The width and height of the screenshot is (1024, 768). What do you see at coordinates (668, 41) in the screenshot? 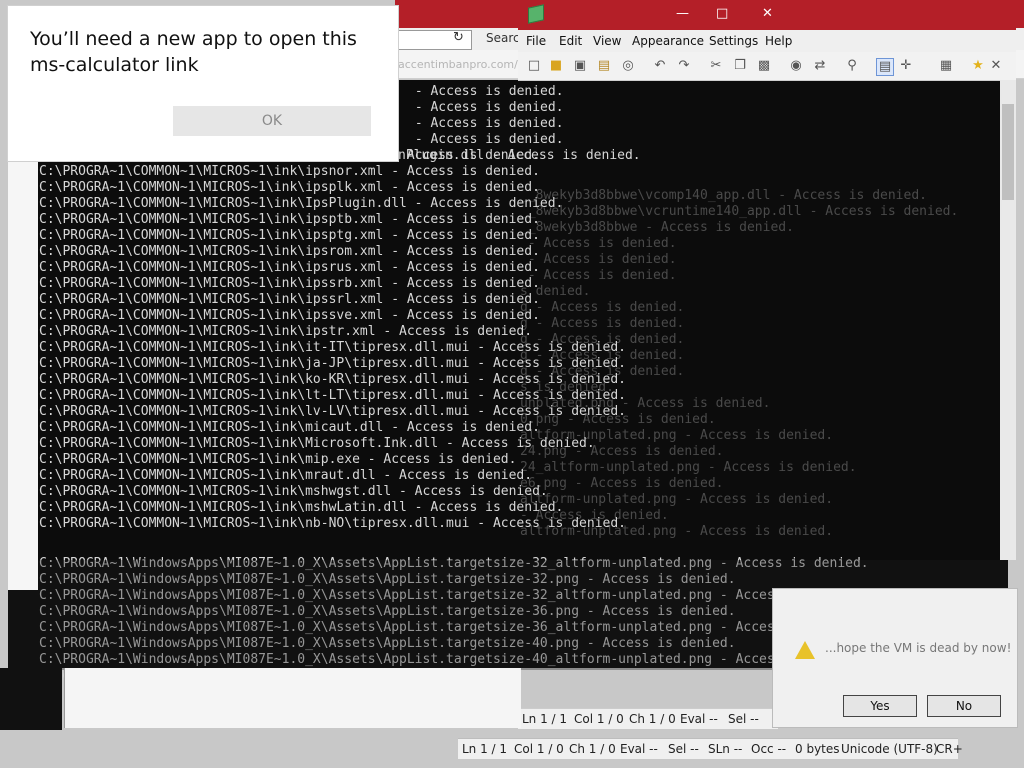
I see `menu-appearance: Appearance` at bounding box center [668, 41].